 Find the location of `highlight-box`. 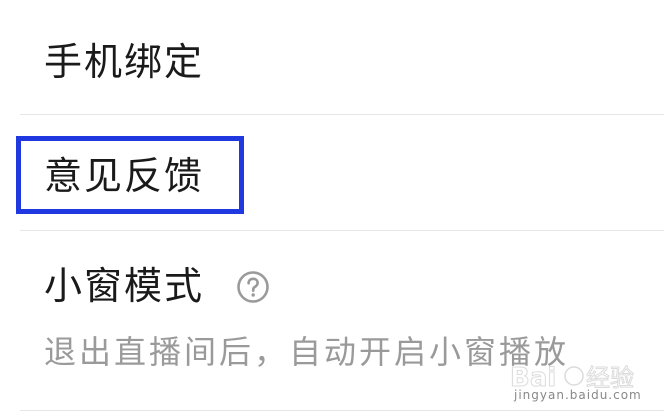

highlight-box is located at coordinates (130, 175).